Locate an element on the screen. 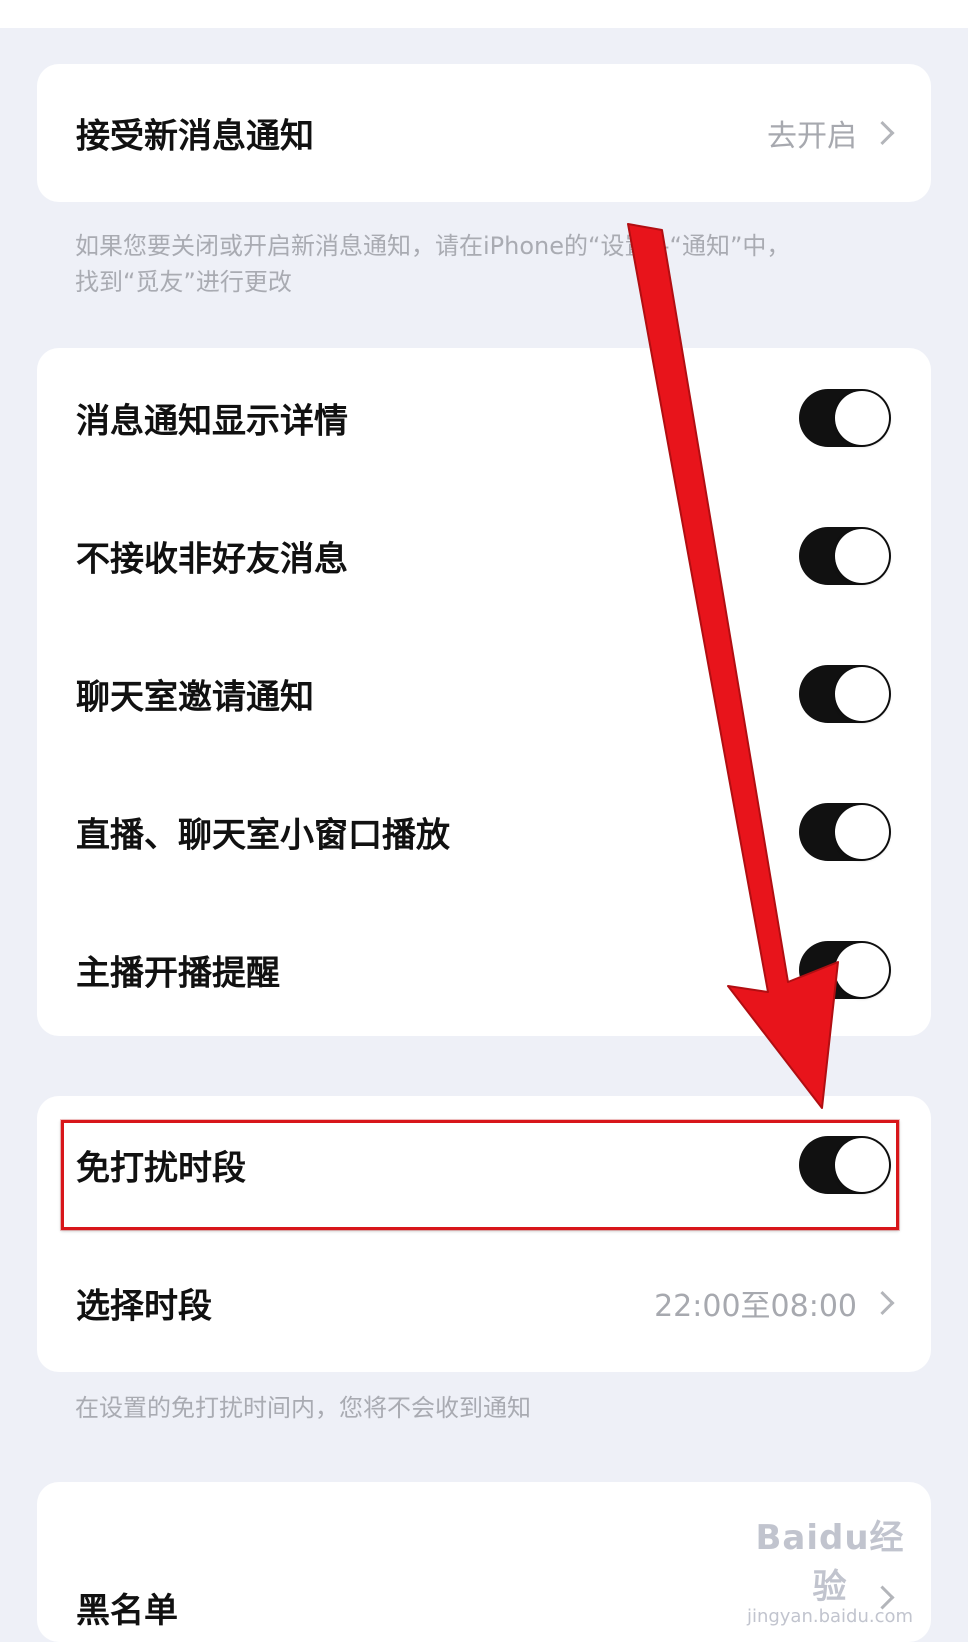 This screenshot has height=1642, width=968. live-reminder-switch is located at coordinates (845, 970).